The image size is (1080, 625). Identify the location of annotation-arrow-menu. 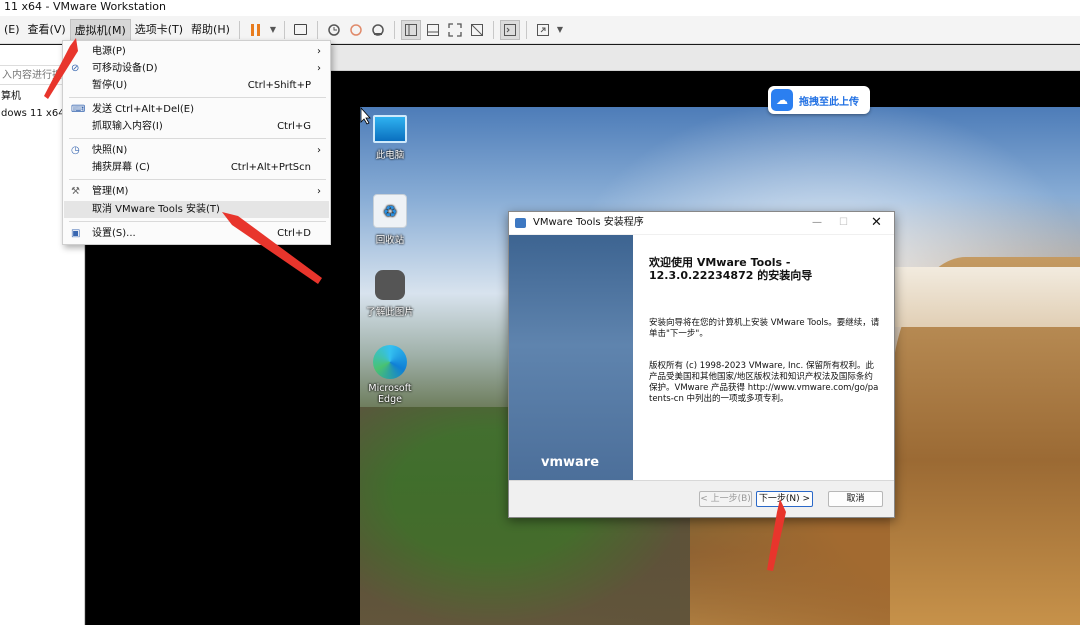
(61, 68).